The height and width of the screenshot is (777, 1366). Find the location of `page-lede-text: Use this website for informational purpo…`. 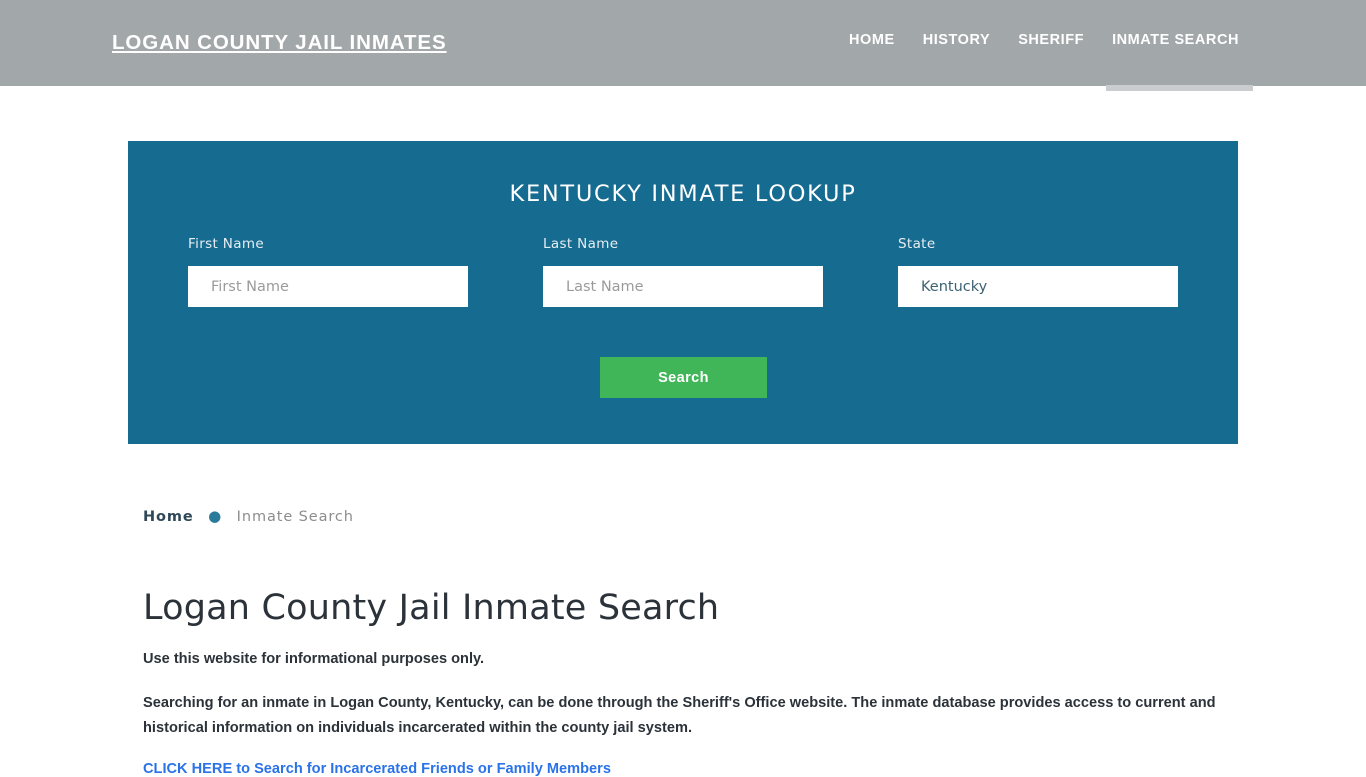

page-lede-text: Use this website for informational purpo… is located at coordinates (314, 659).